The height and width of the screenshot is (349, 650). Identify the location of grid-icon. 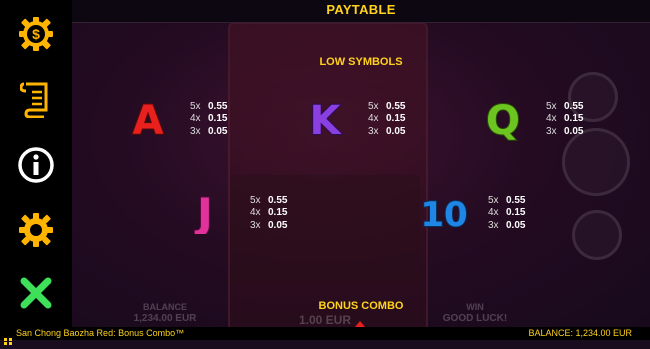
(8, 337).